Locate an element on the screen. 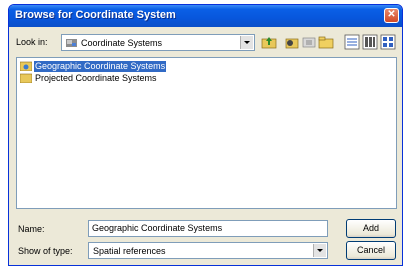 The height and width of the screenshot is (271, 409). thumbnails-view-button is located at coordinates (388, 42).